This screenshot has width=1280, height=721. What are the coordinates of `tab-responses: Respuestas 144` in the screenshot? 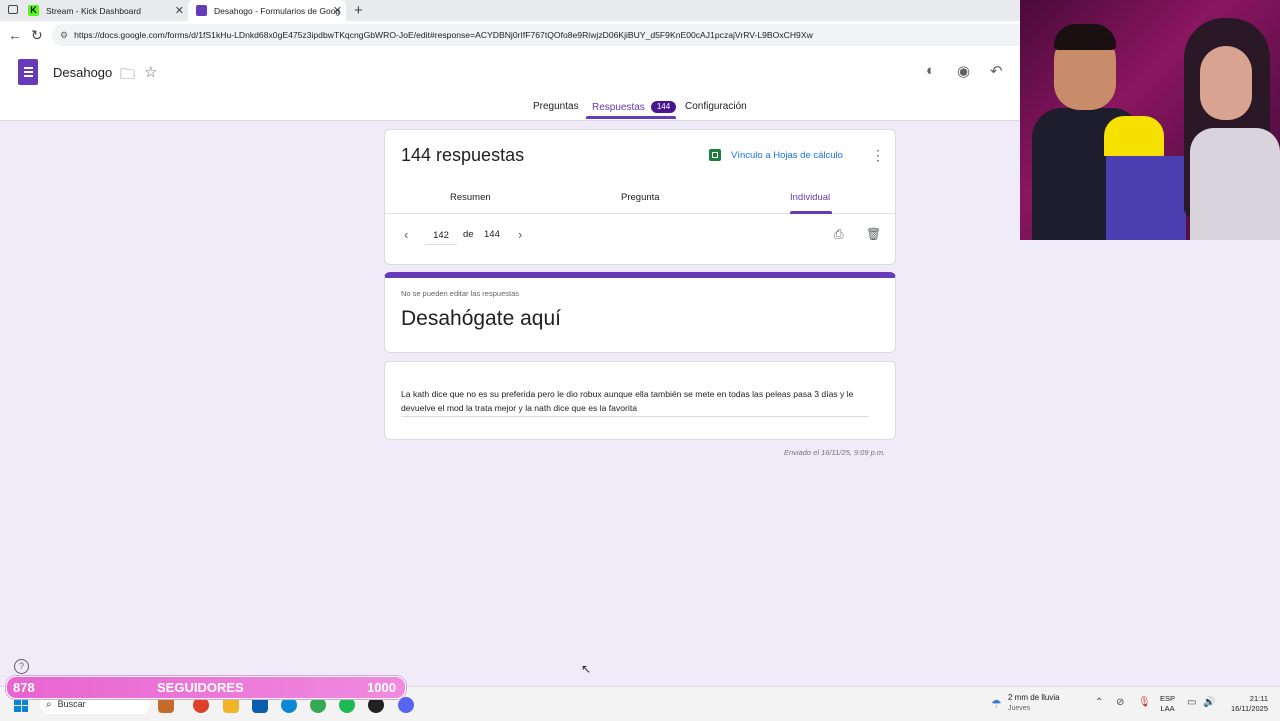 It's located at (634, 107).